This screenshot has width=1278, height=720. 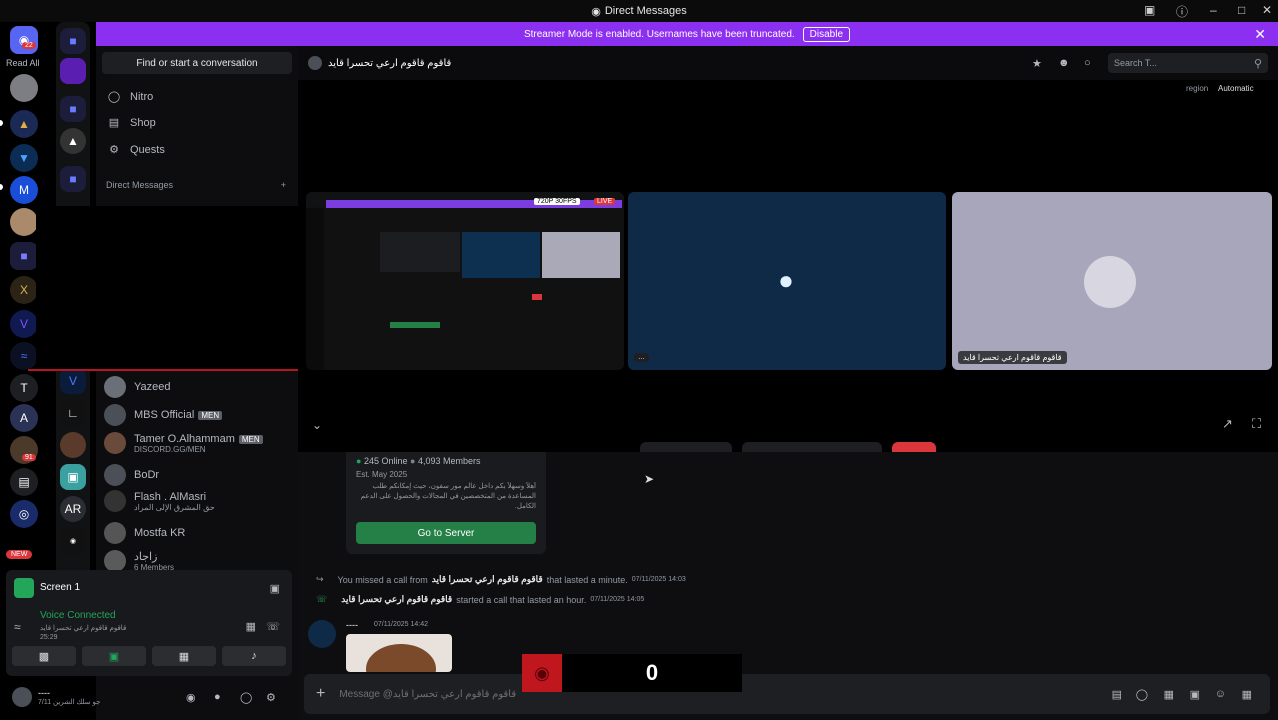 I want to click on popout-icon: ▣, so click(x=275, y=588).